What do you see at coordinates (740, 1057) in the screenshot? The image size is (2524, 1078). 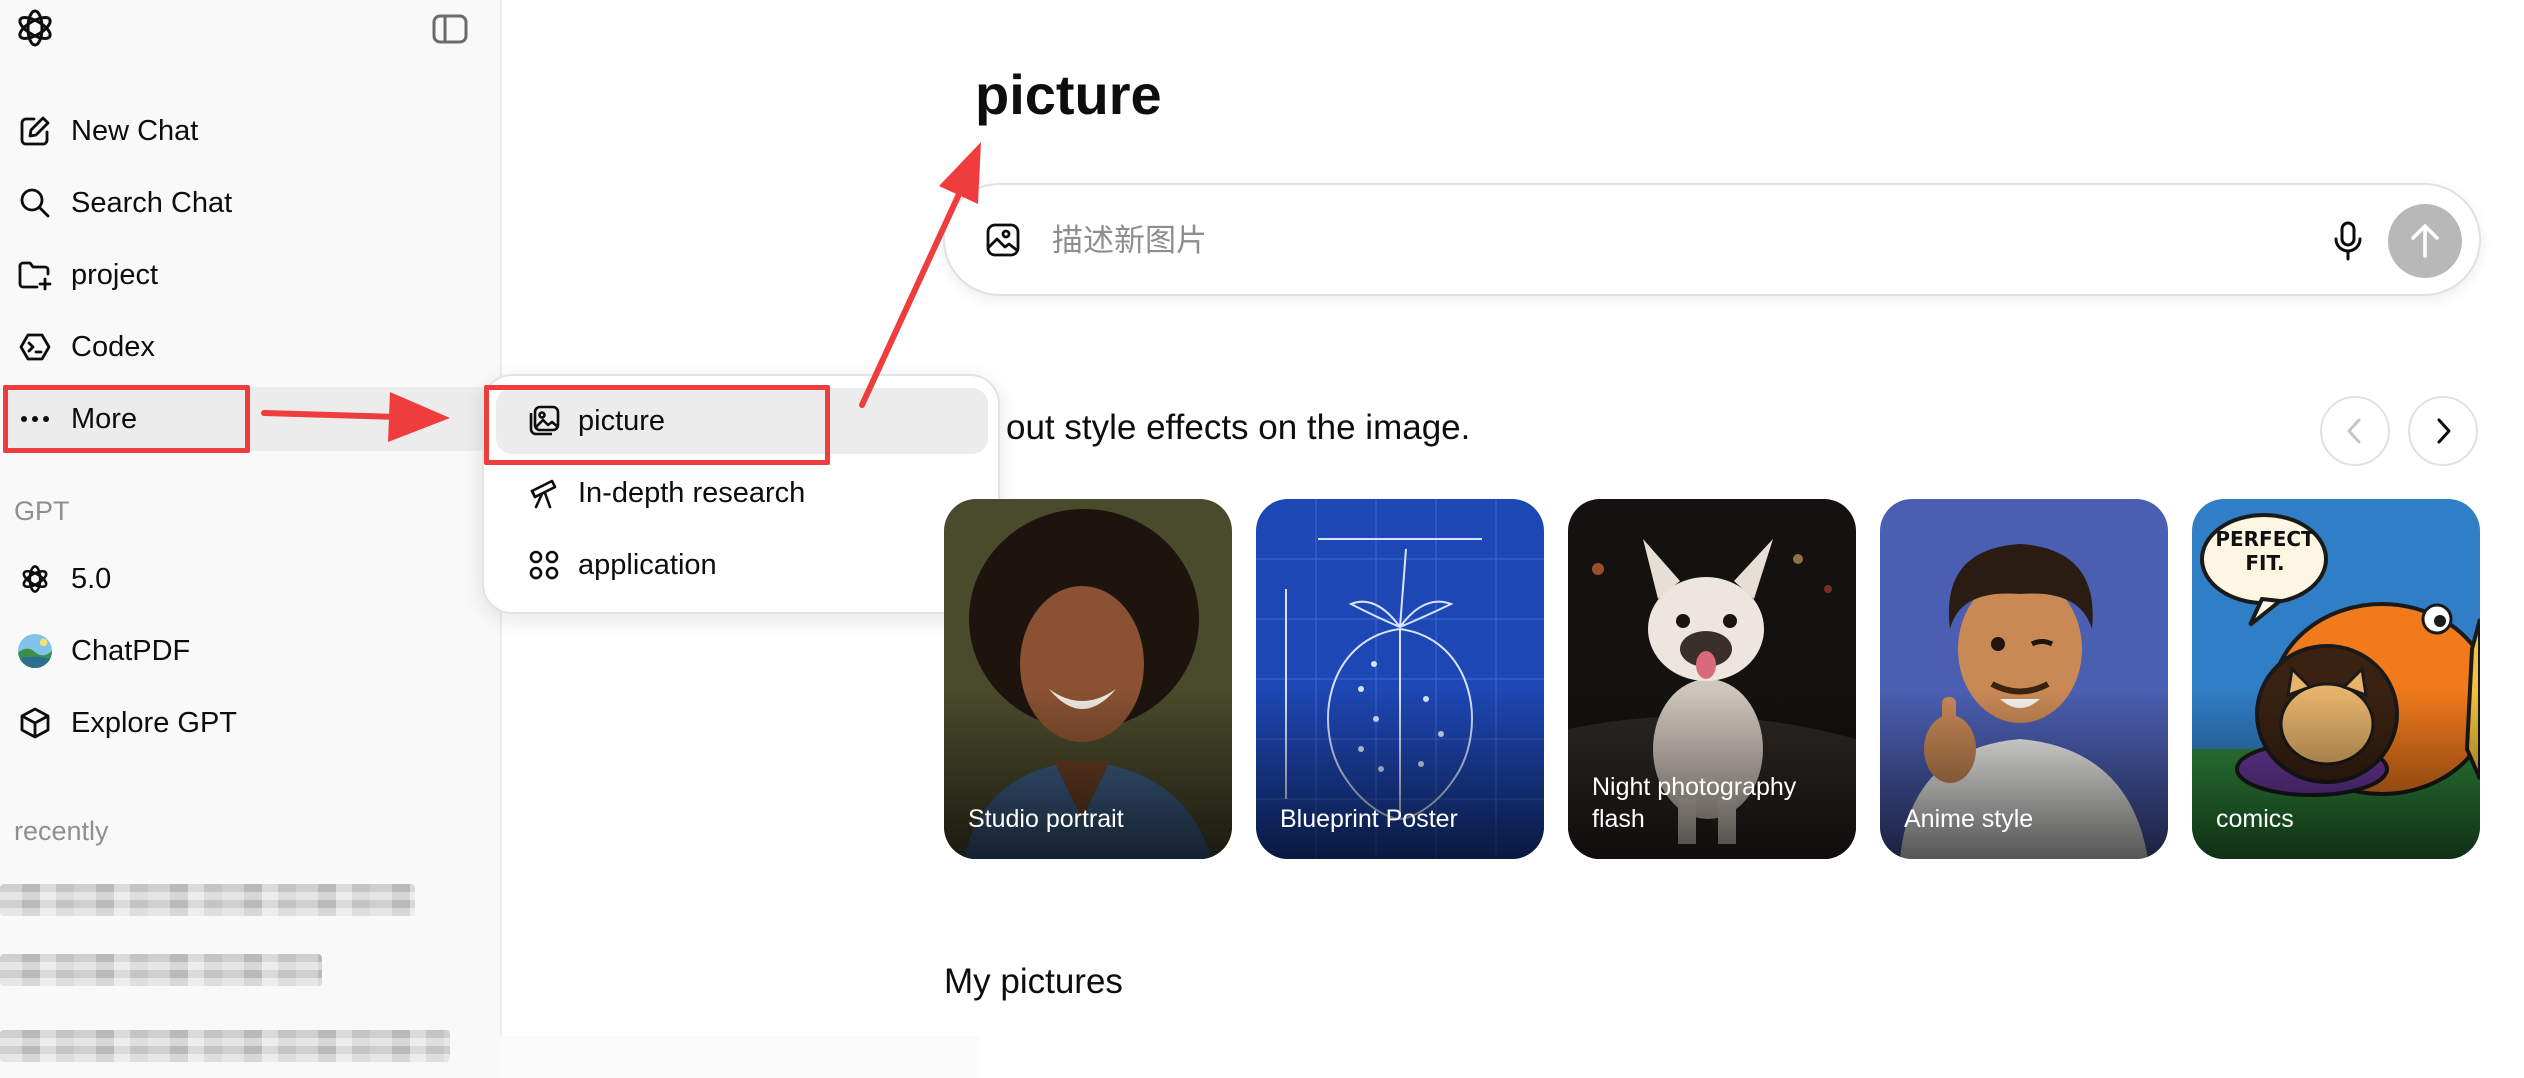 I see `sidebar-footer-fade` at bounding box center [740, 1057].